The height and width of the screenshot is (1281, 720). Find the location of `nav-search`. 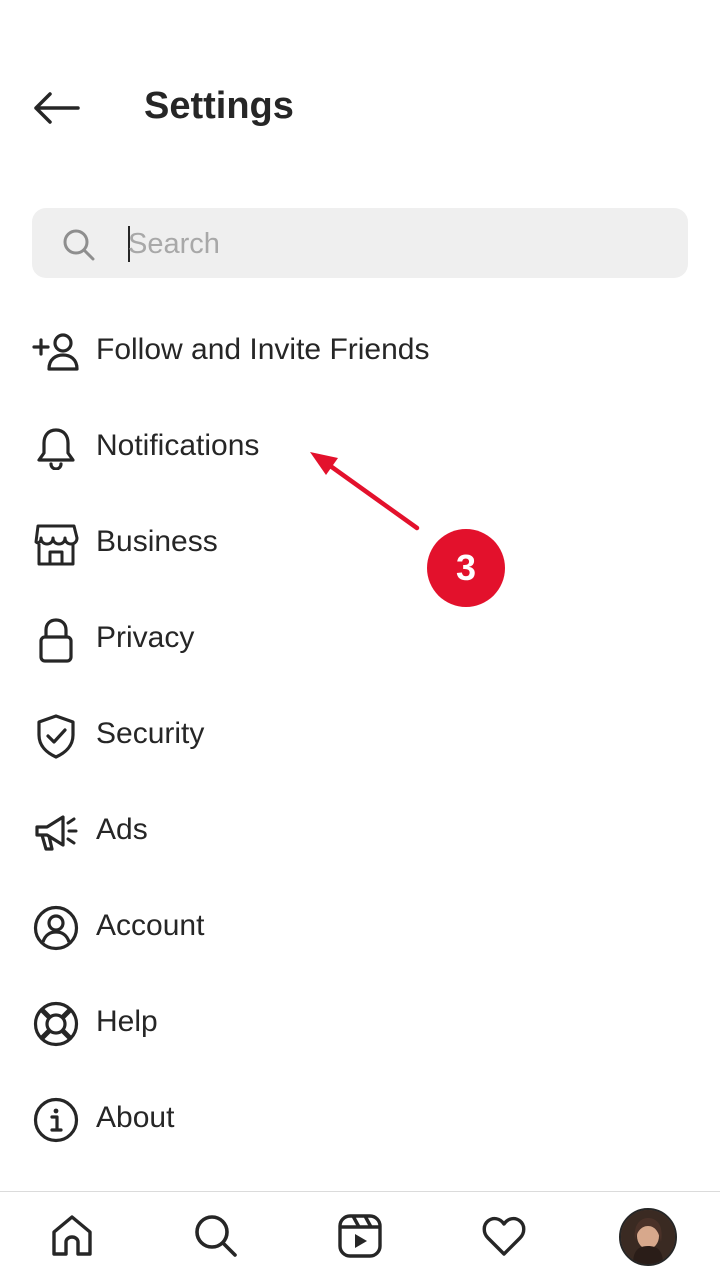

nav-search is located at coordinates (216, 1236).